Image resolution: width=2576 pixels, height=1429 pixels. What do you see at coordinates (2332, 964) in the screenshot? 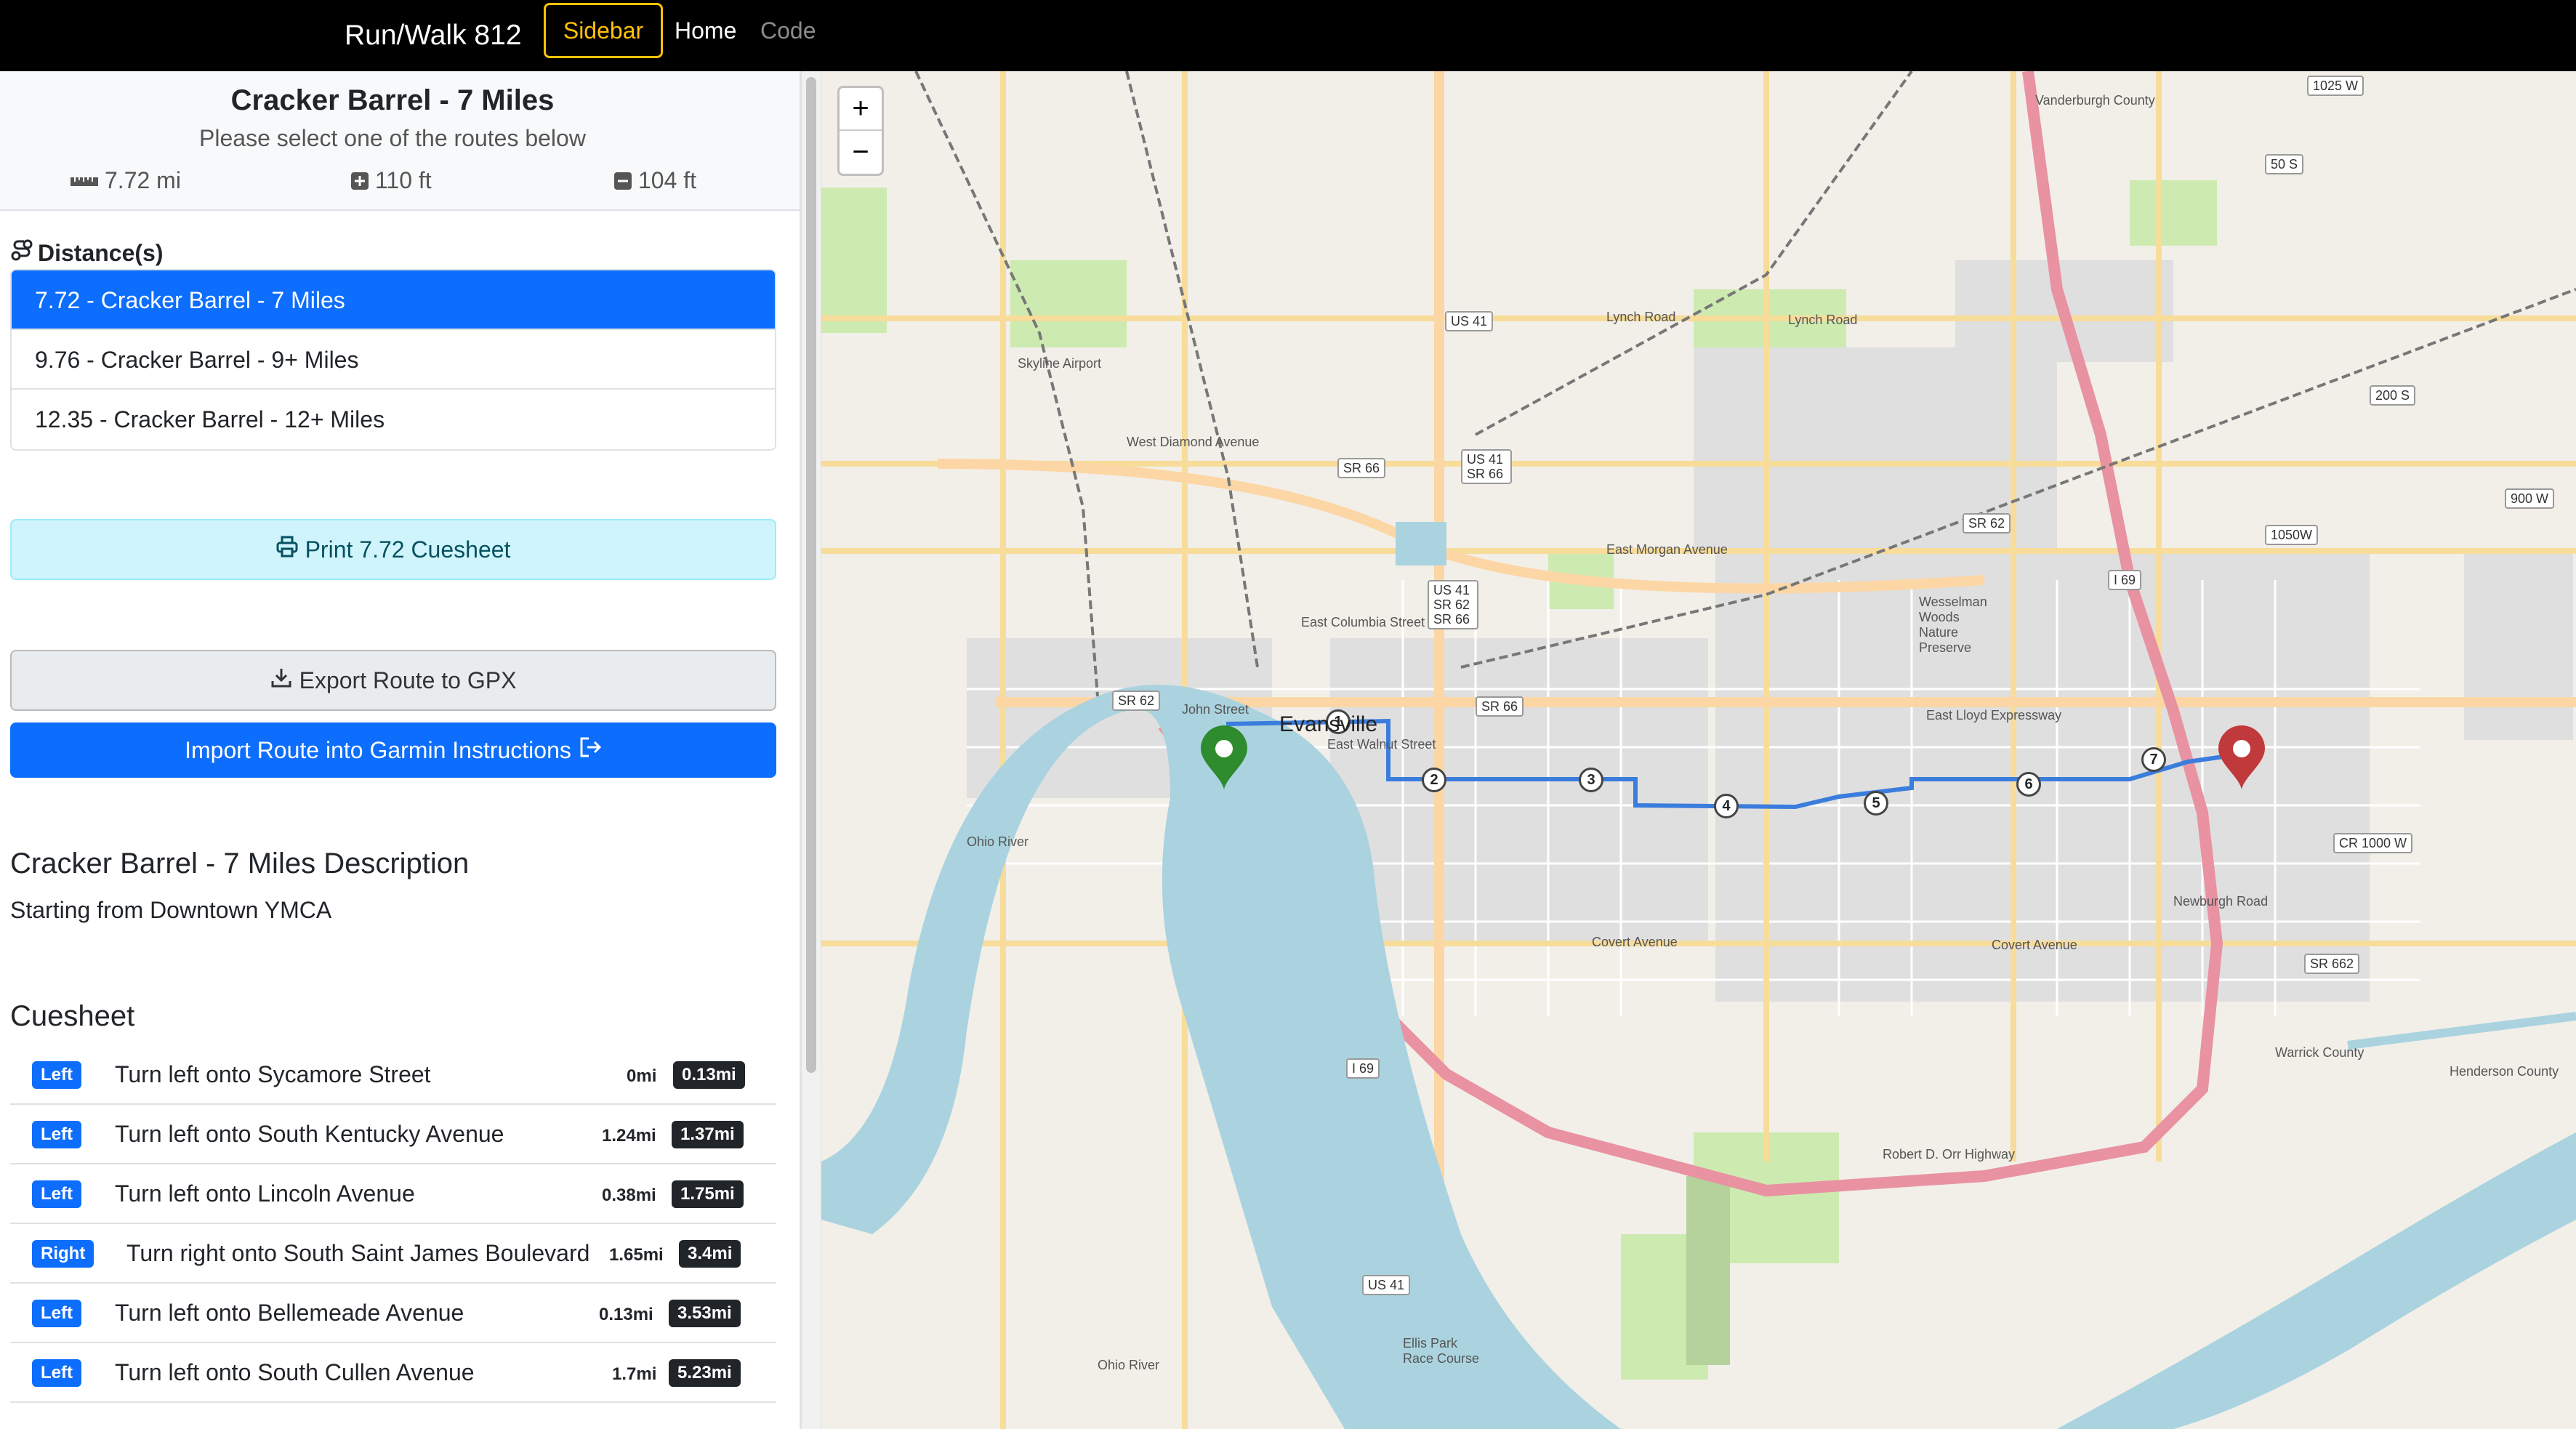
I see `route-shield: SR 662` at bounding box center [2332, 964].